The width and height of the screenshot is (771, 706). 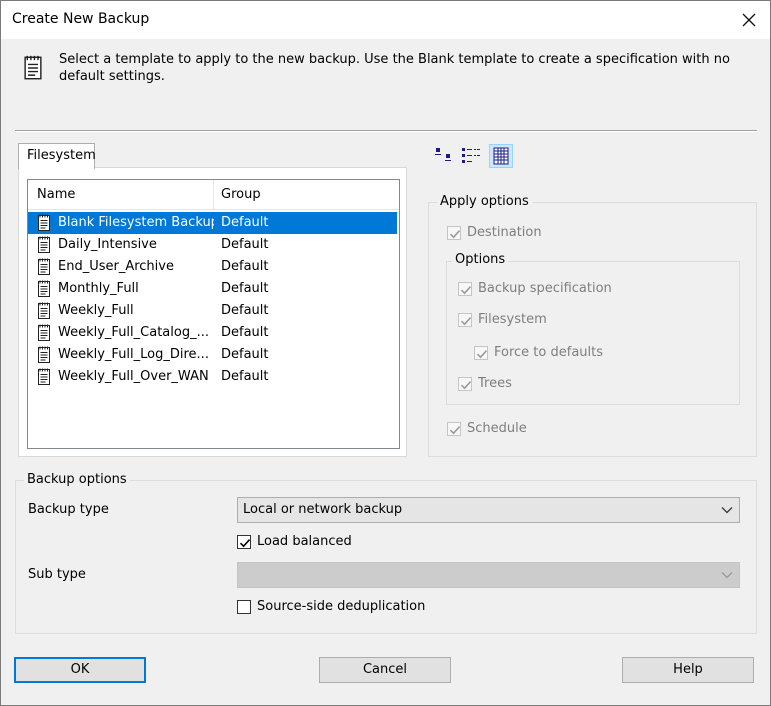 I want to click on column-divider, so click(x=213, y=195).